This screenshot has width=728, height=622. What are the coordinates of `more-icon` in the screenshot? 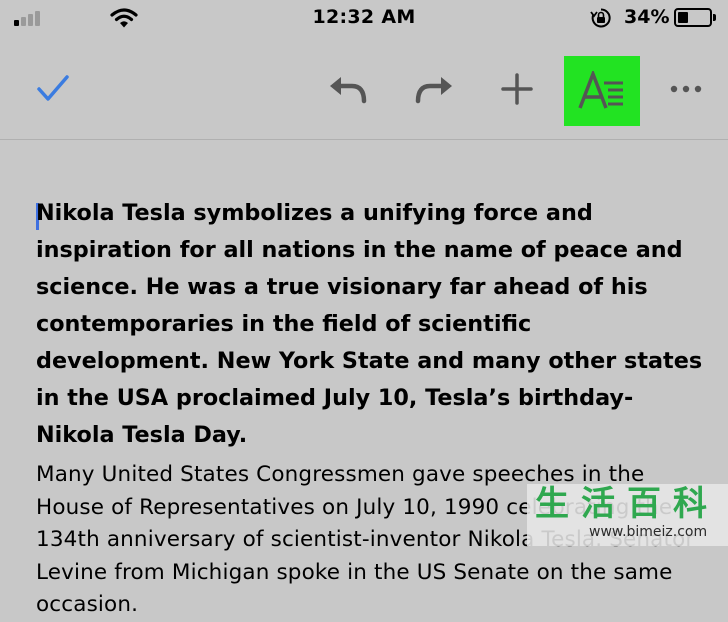 It's located at (686, 89).